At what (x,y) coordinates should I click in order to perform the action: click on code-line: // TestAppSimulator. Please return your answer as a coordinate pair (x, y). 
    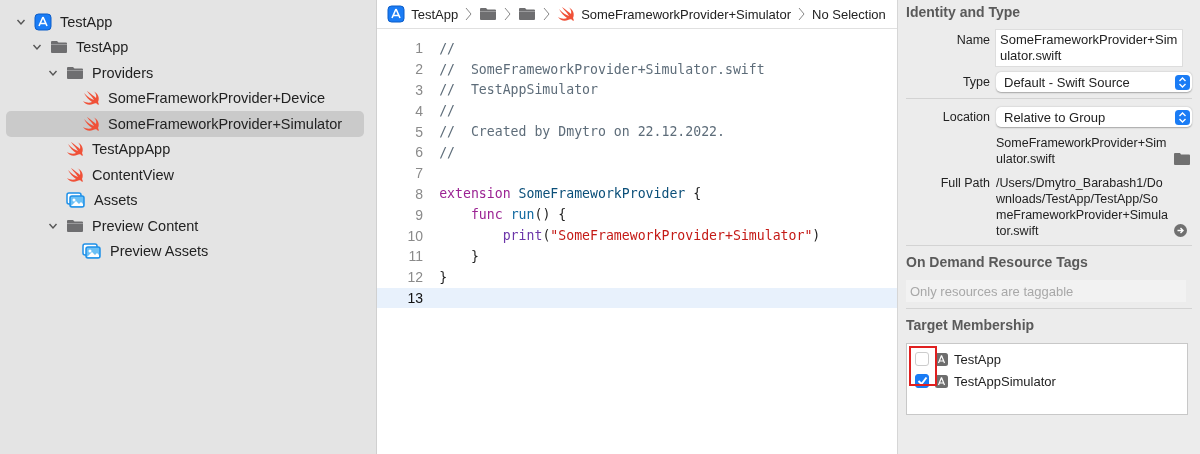
    Looking at the image, I should click on (518, 90).